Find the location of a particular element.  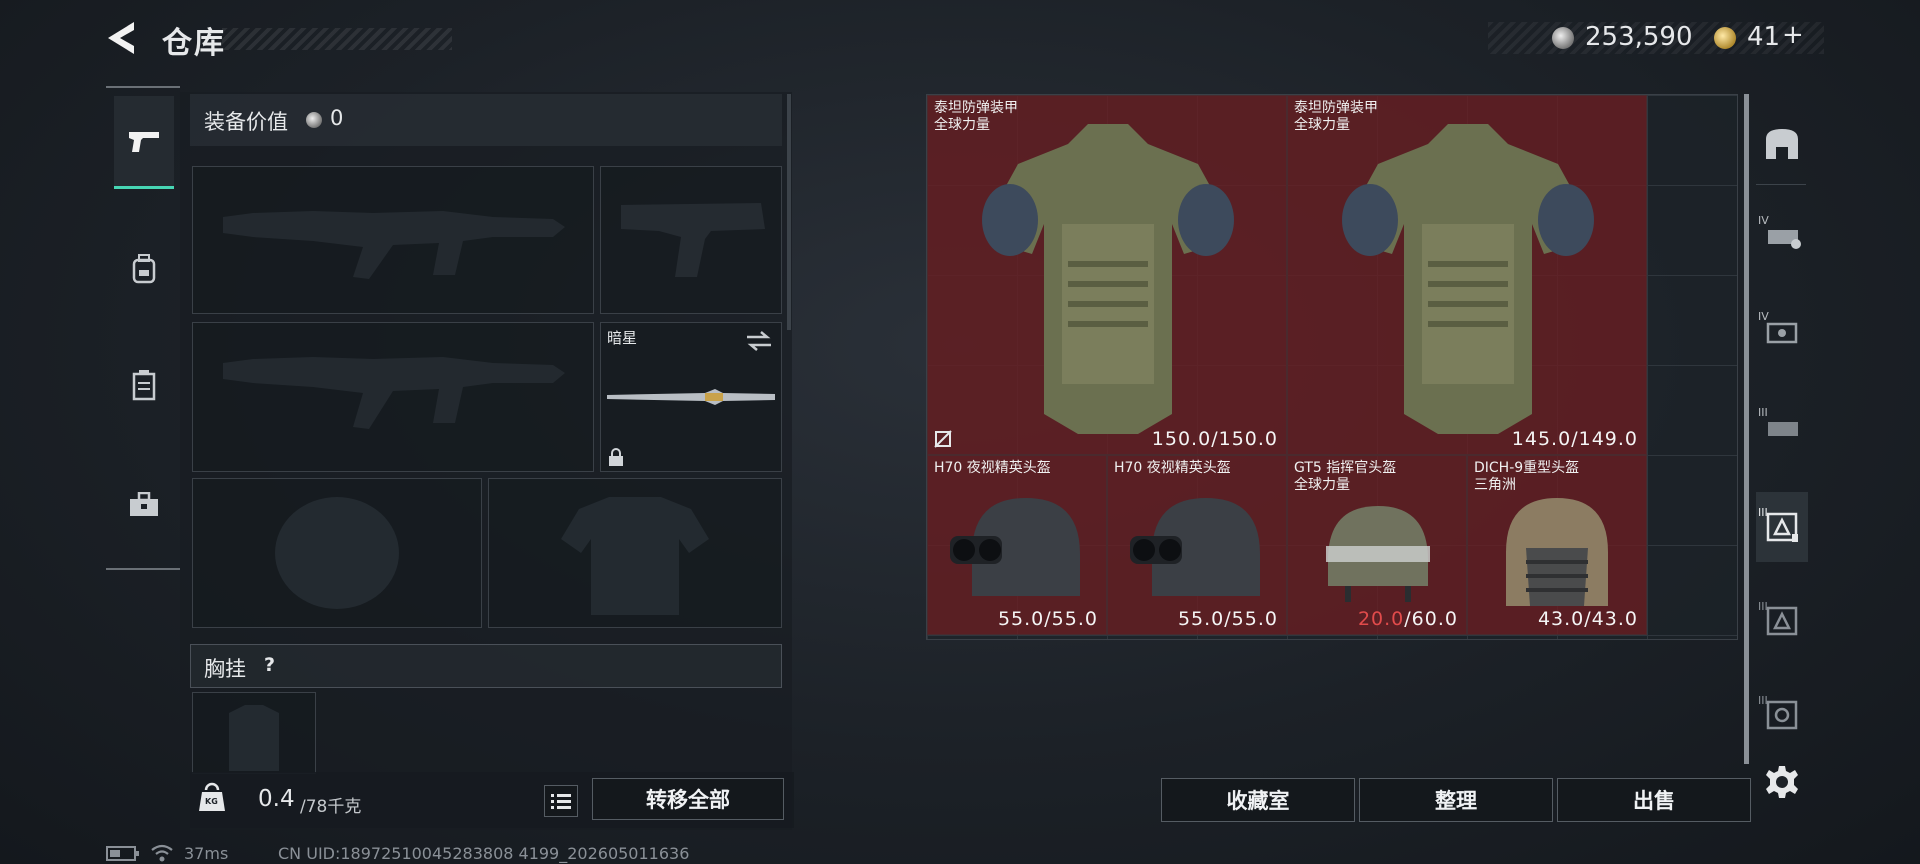

secondary-weapon-slot is located at coordinates (393, 397).